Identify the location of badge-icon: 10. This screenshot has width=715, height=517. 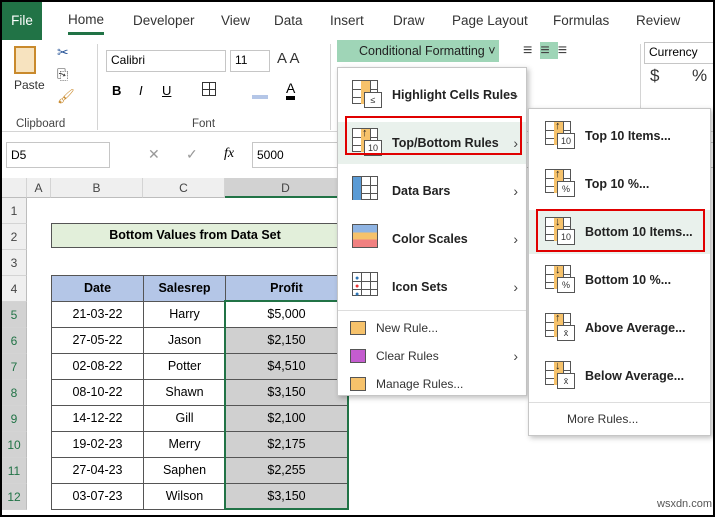
(566, 141).